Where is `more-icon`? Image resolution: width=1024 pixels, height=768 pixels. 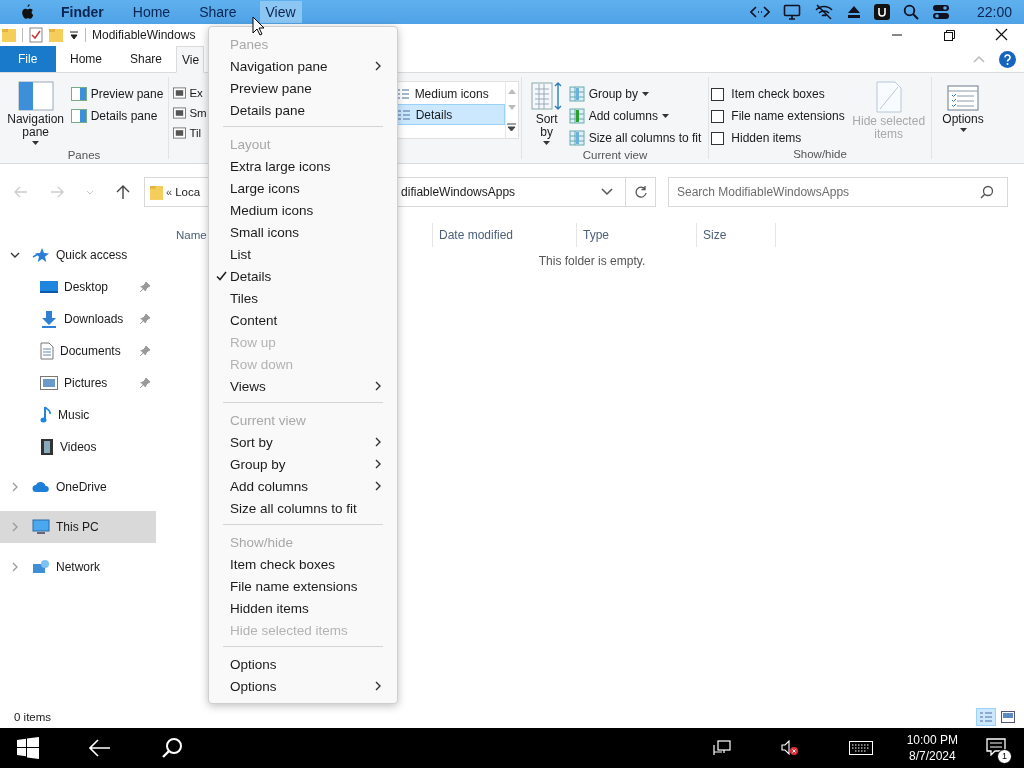
more-icon is located at coordinates (512, 128).